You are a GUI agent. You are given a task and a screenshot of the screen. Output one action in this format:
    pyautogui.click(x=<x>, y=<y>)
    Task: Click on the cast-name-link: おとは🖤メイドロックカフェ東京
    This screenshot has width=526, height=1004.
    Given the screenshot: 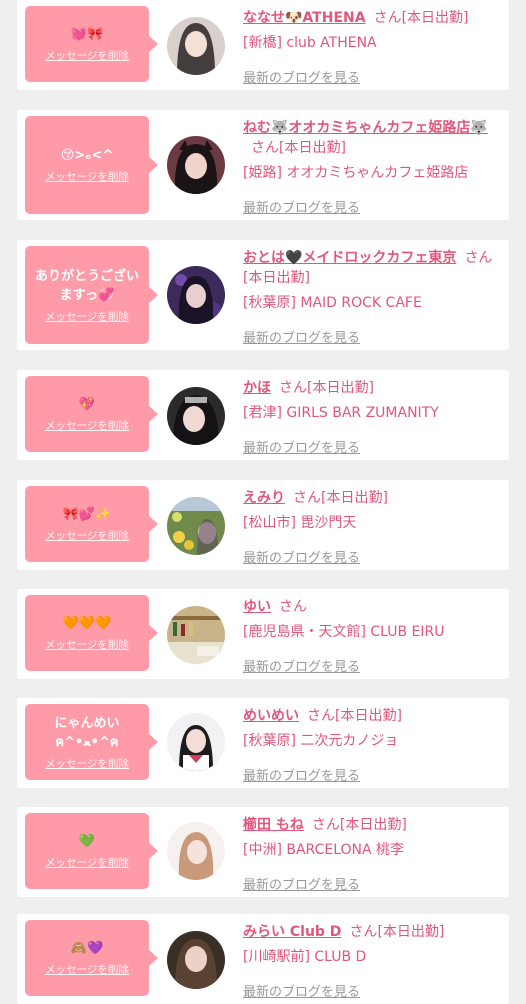 What is the action you would take?
    pyautogui.click(x=349, y=258)
    